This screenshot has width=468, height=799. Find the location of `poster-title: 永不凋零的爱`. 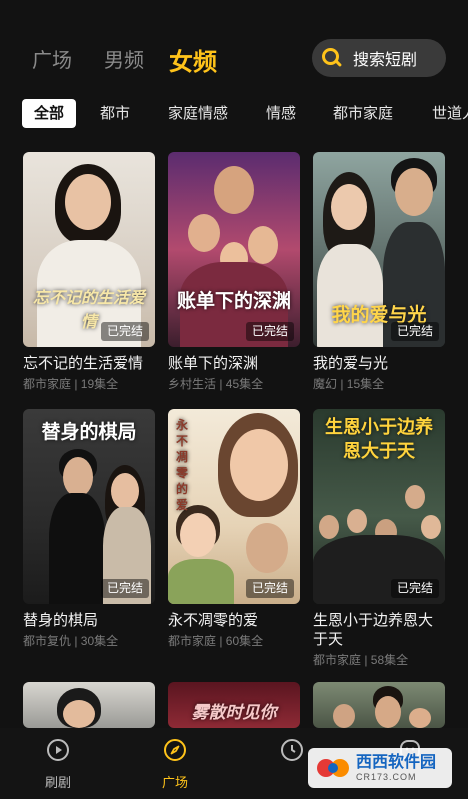

poster-title: 永不凋零的爱 is located at coordinates (181, 465).